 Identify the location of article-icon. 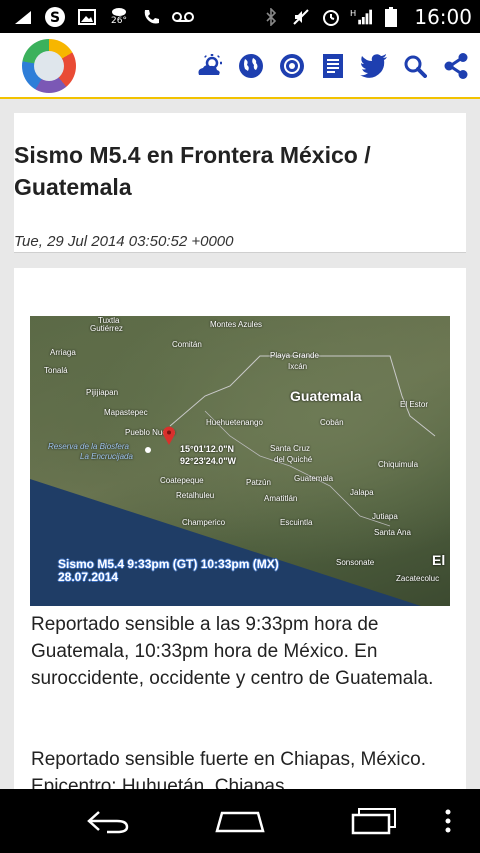
(332, 66).